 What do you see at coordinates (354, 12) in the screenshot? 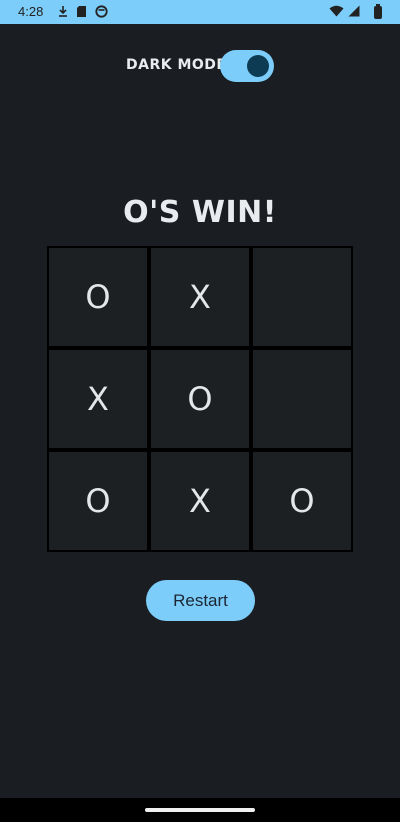
I see `signal-icon` at bounding box center [354, 12].